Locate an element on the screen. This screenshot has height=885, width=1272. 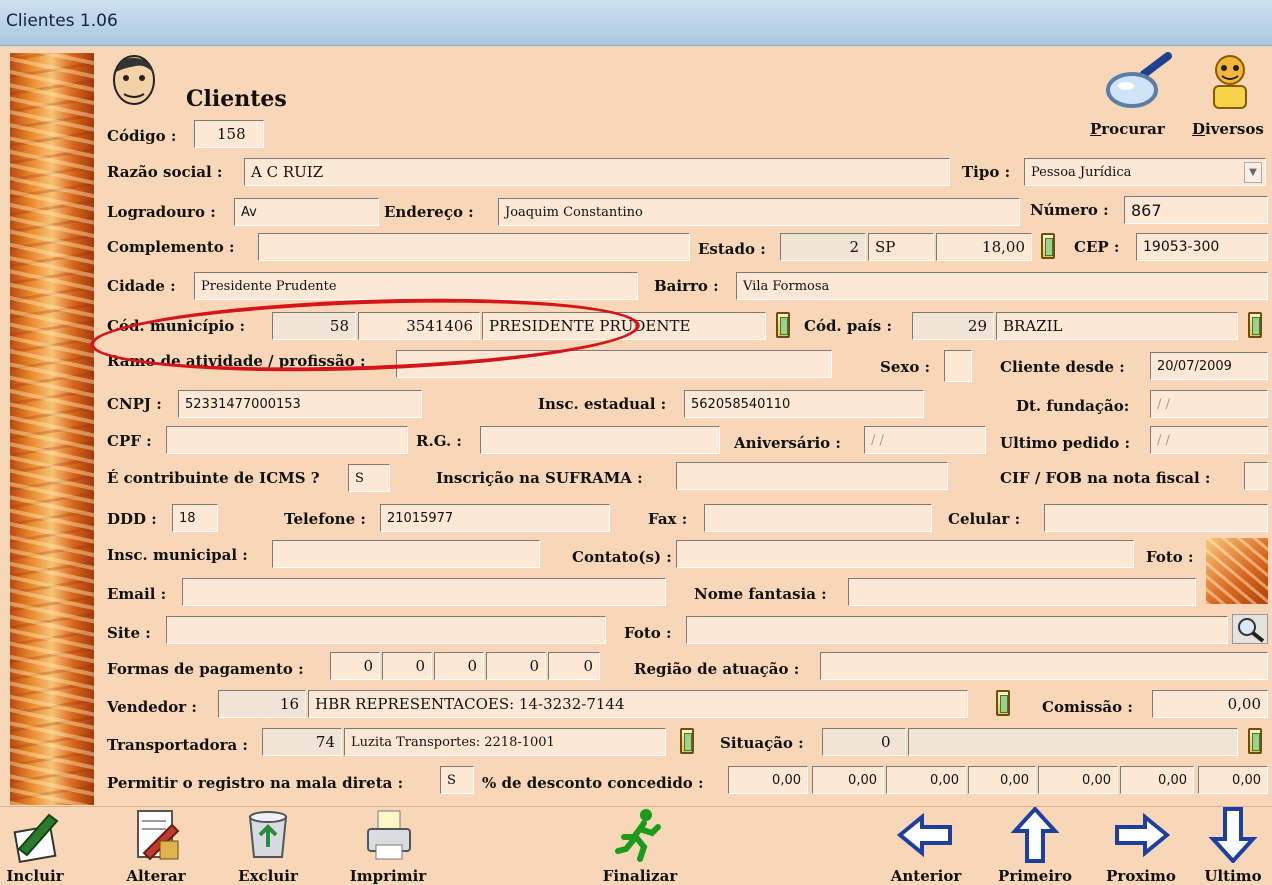
desconto-6: 0,00 is located at coordinates (1157, 780).